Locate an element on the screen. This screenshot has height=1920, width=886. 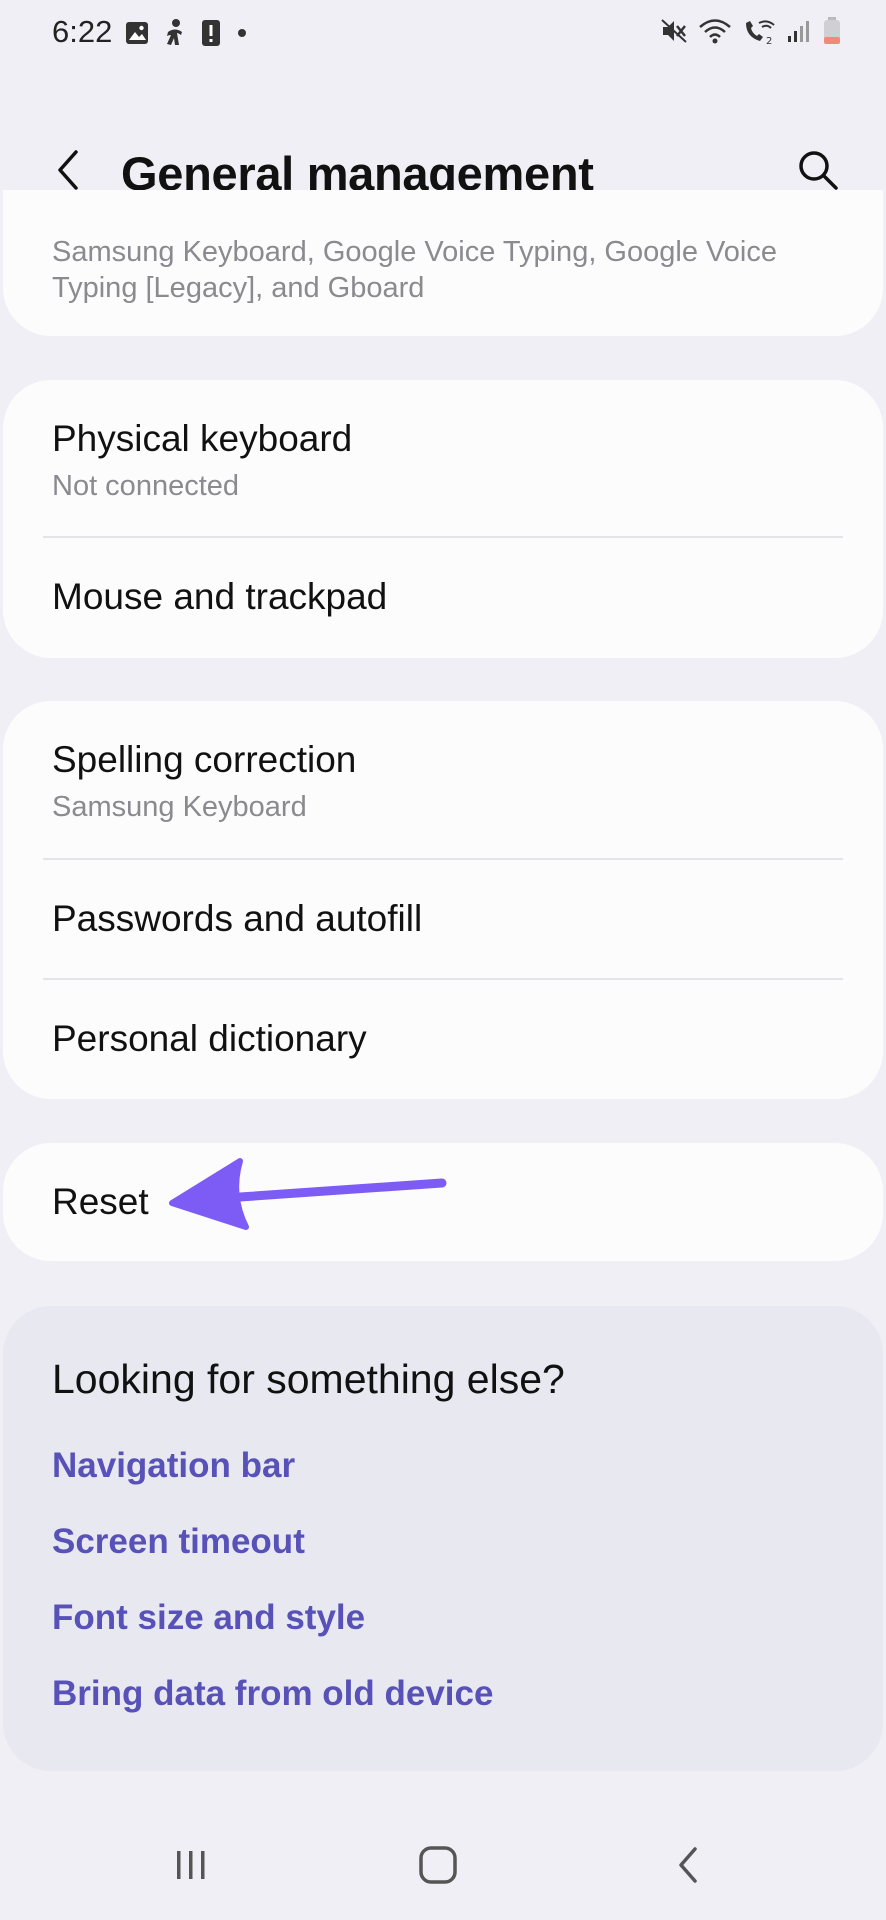
item-subtitle: Samsung Keyboard is located at coordinates (179, 807).